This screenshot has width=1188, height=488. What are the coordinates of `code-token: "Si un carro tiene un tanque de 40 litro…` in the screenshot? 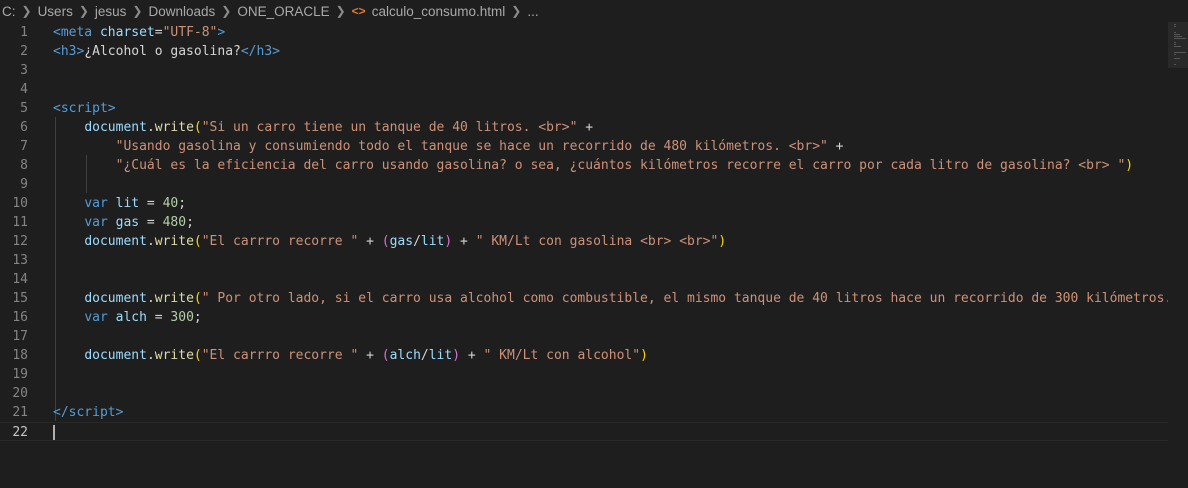 It's located at (389, 127).